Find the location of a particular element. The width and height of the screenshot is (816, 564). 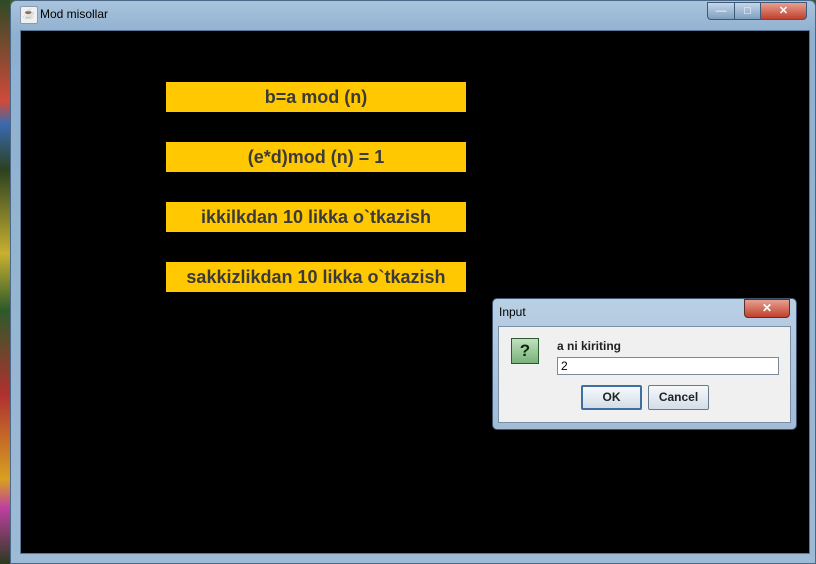

minimize-button: — is located at coordinates (721, 11).